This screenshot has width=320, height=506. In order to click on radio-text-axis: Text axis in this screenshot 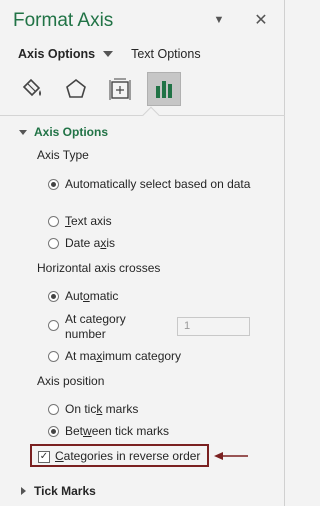, I will do `click(80, 221)`.